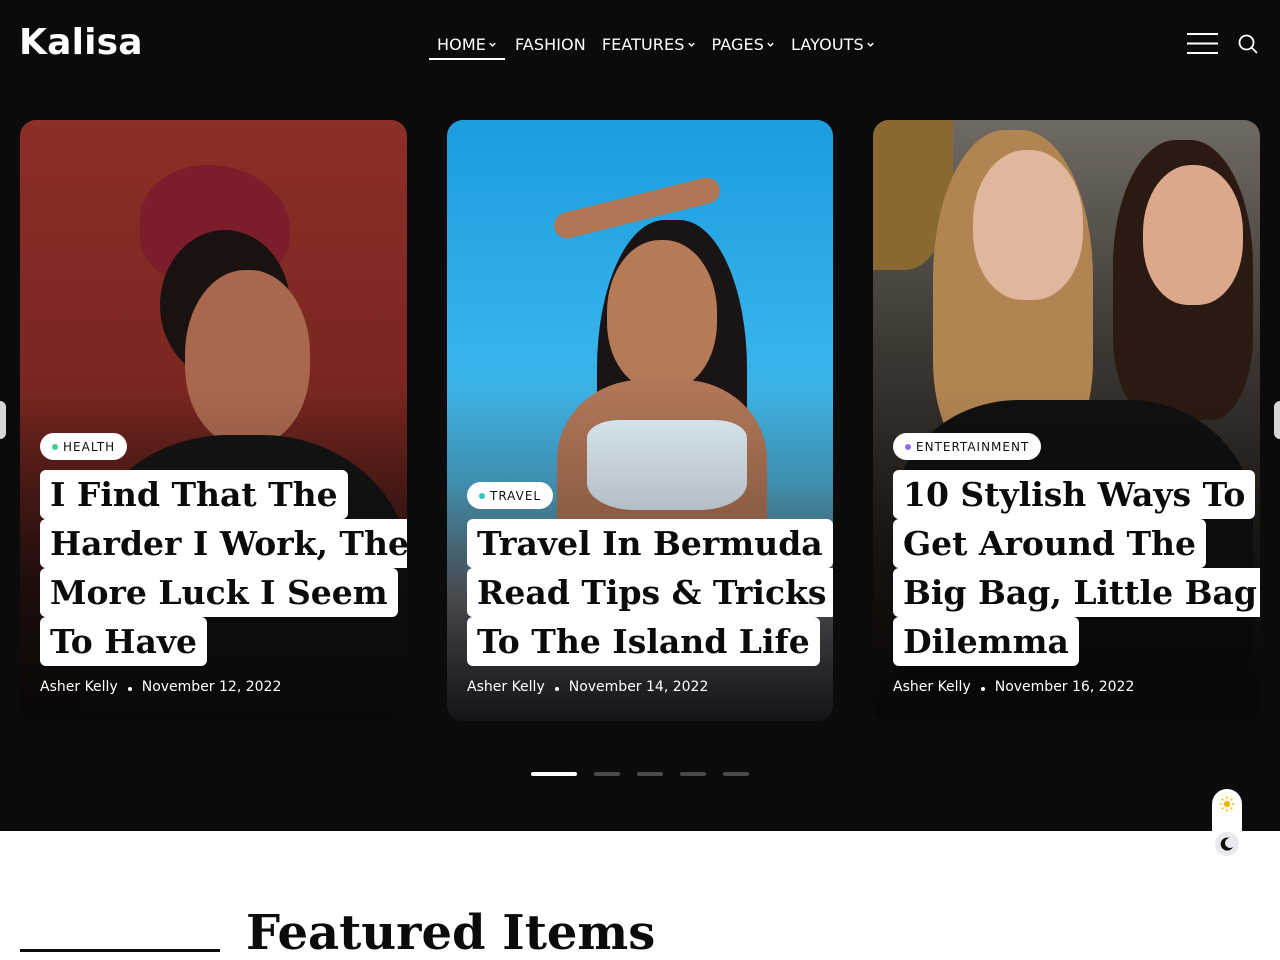 Image resolution: width=1280 pixels, height=960 pixels. I want to click on post-title-line: 10 Stylish Ways To, so click(1074, 494).